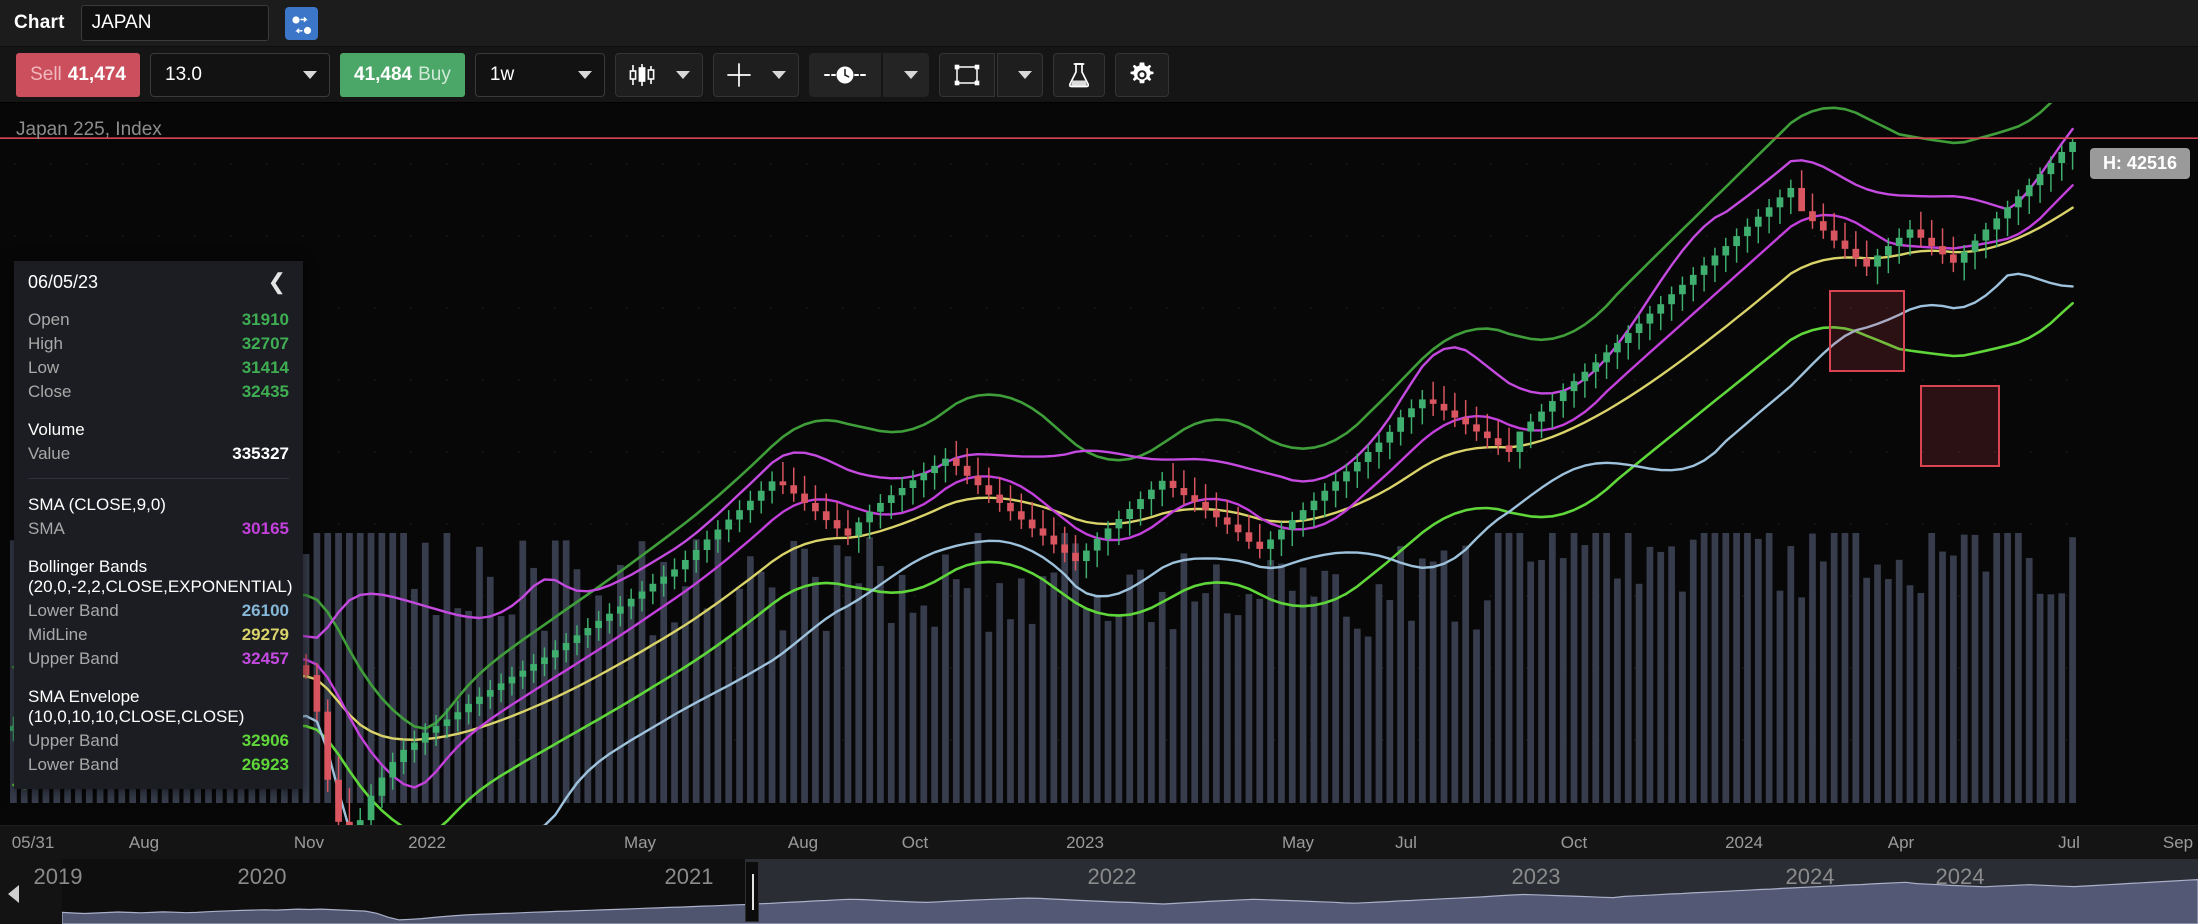 This screenshot has height=924, width=2198. I want to click on timeframe-select: 1w, so click(539, 74).